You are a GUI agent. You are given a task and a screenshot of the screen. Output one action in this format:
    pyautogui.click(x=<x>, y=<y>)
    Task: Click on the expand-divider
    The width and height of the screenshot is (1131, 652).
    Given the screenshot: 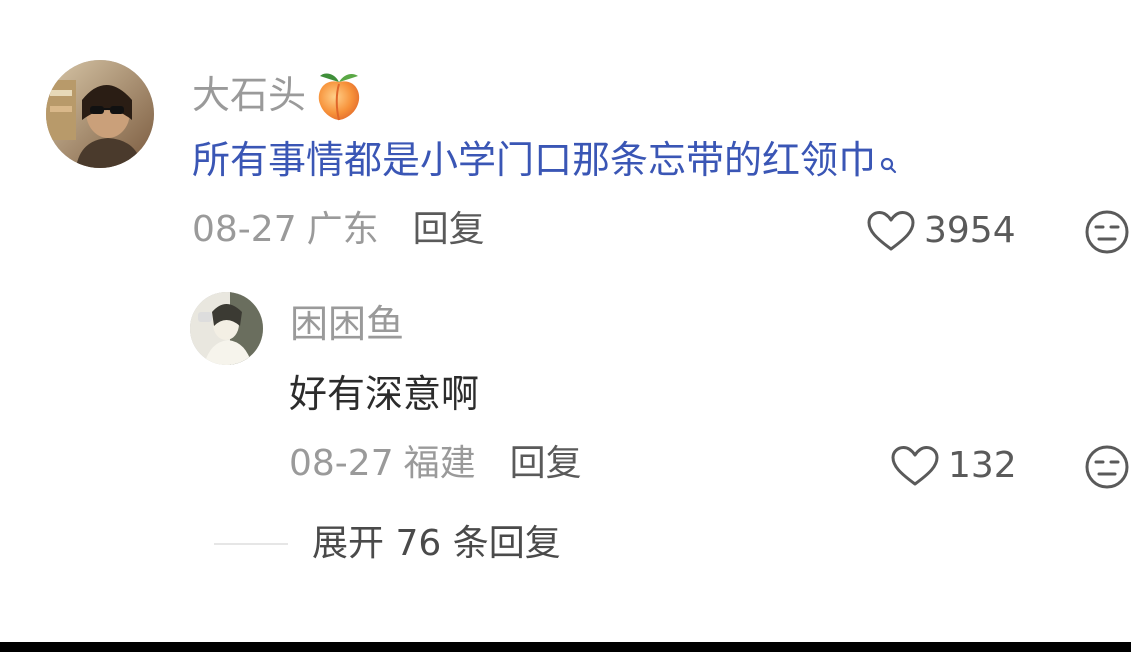 What is the action you would take?
    pyautogui.click(x=251, y=544)
    